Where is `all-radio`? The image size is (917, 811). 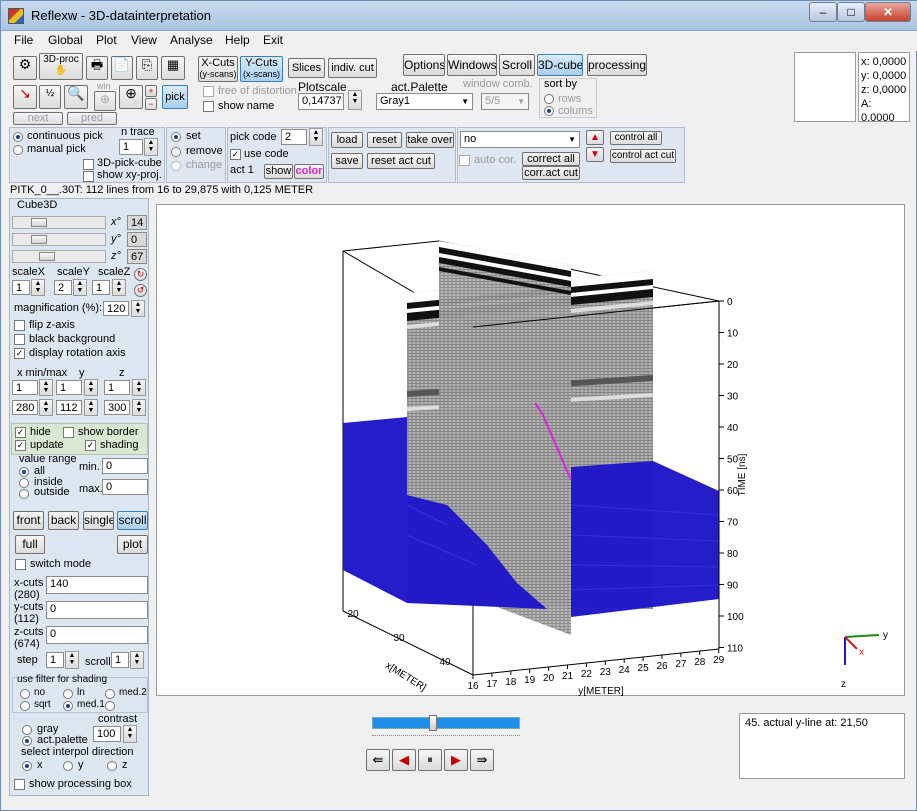 all-radio is located at coordinates (24, 472).